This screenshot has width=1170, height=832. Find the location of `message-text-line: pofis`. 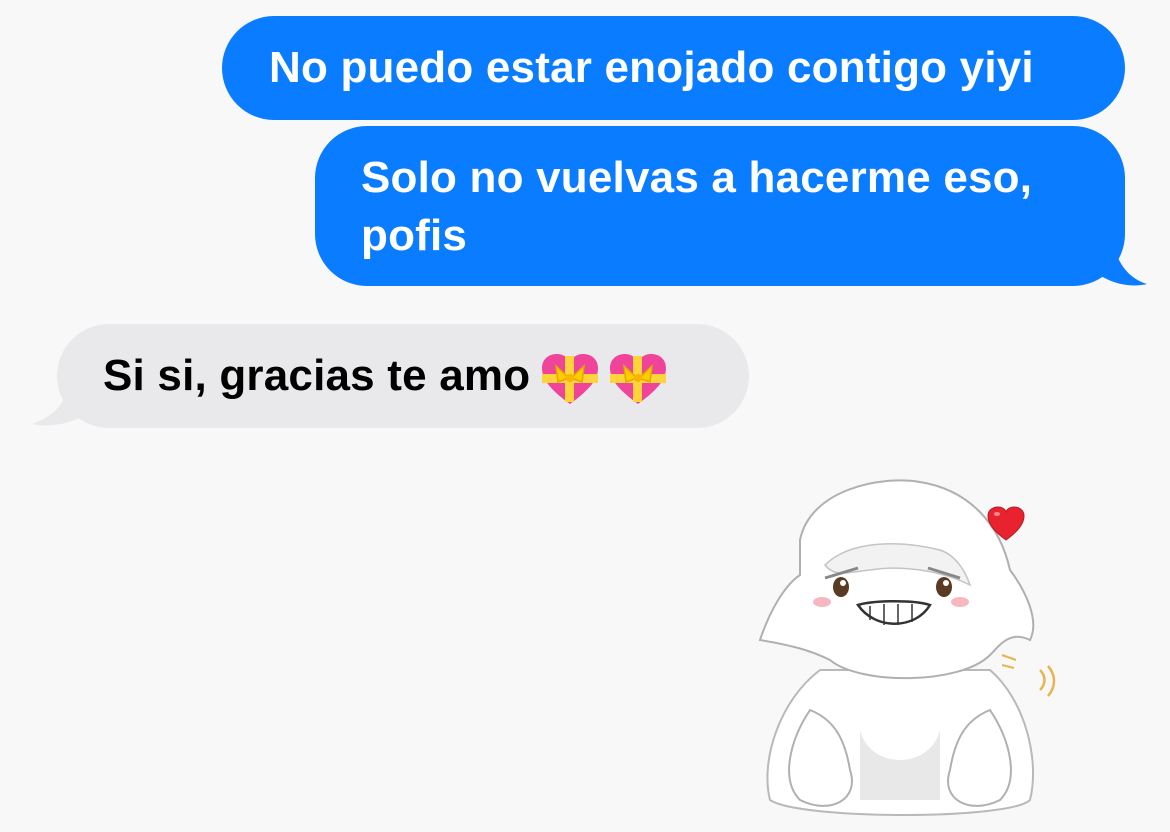

message-text-line: pofis is located at coordinates (414, 235).